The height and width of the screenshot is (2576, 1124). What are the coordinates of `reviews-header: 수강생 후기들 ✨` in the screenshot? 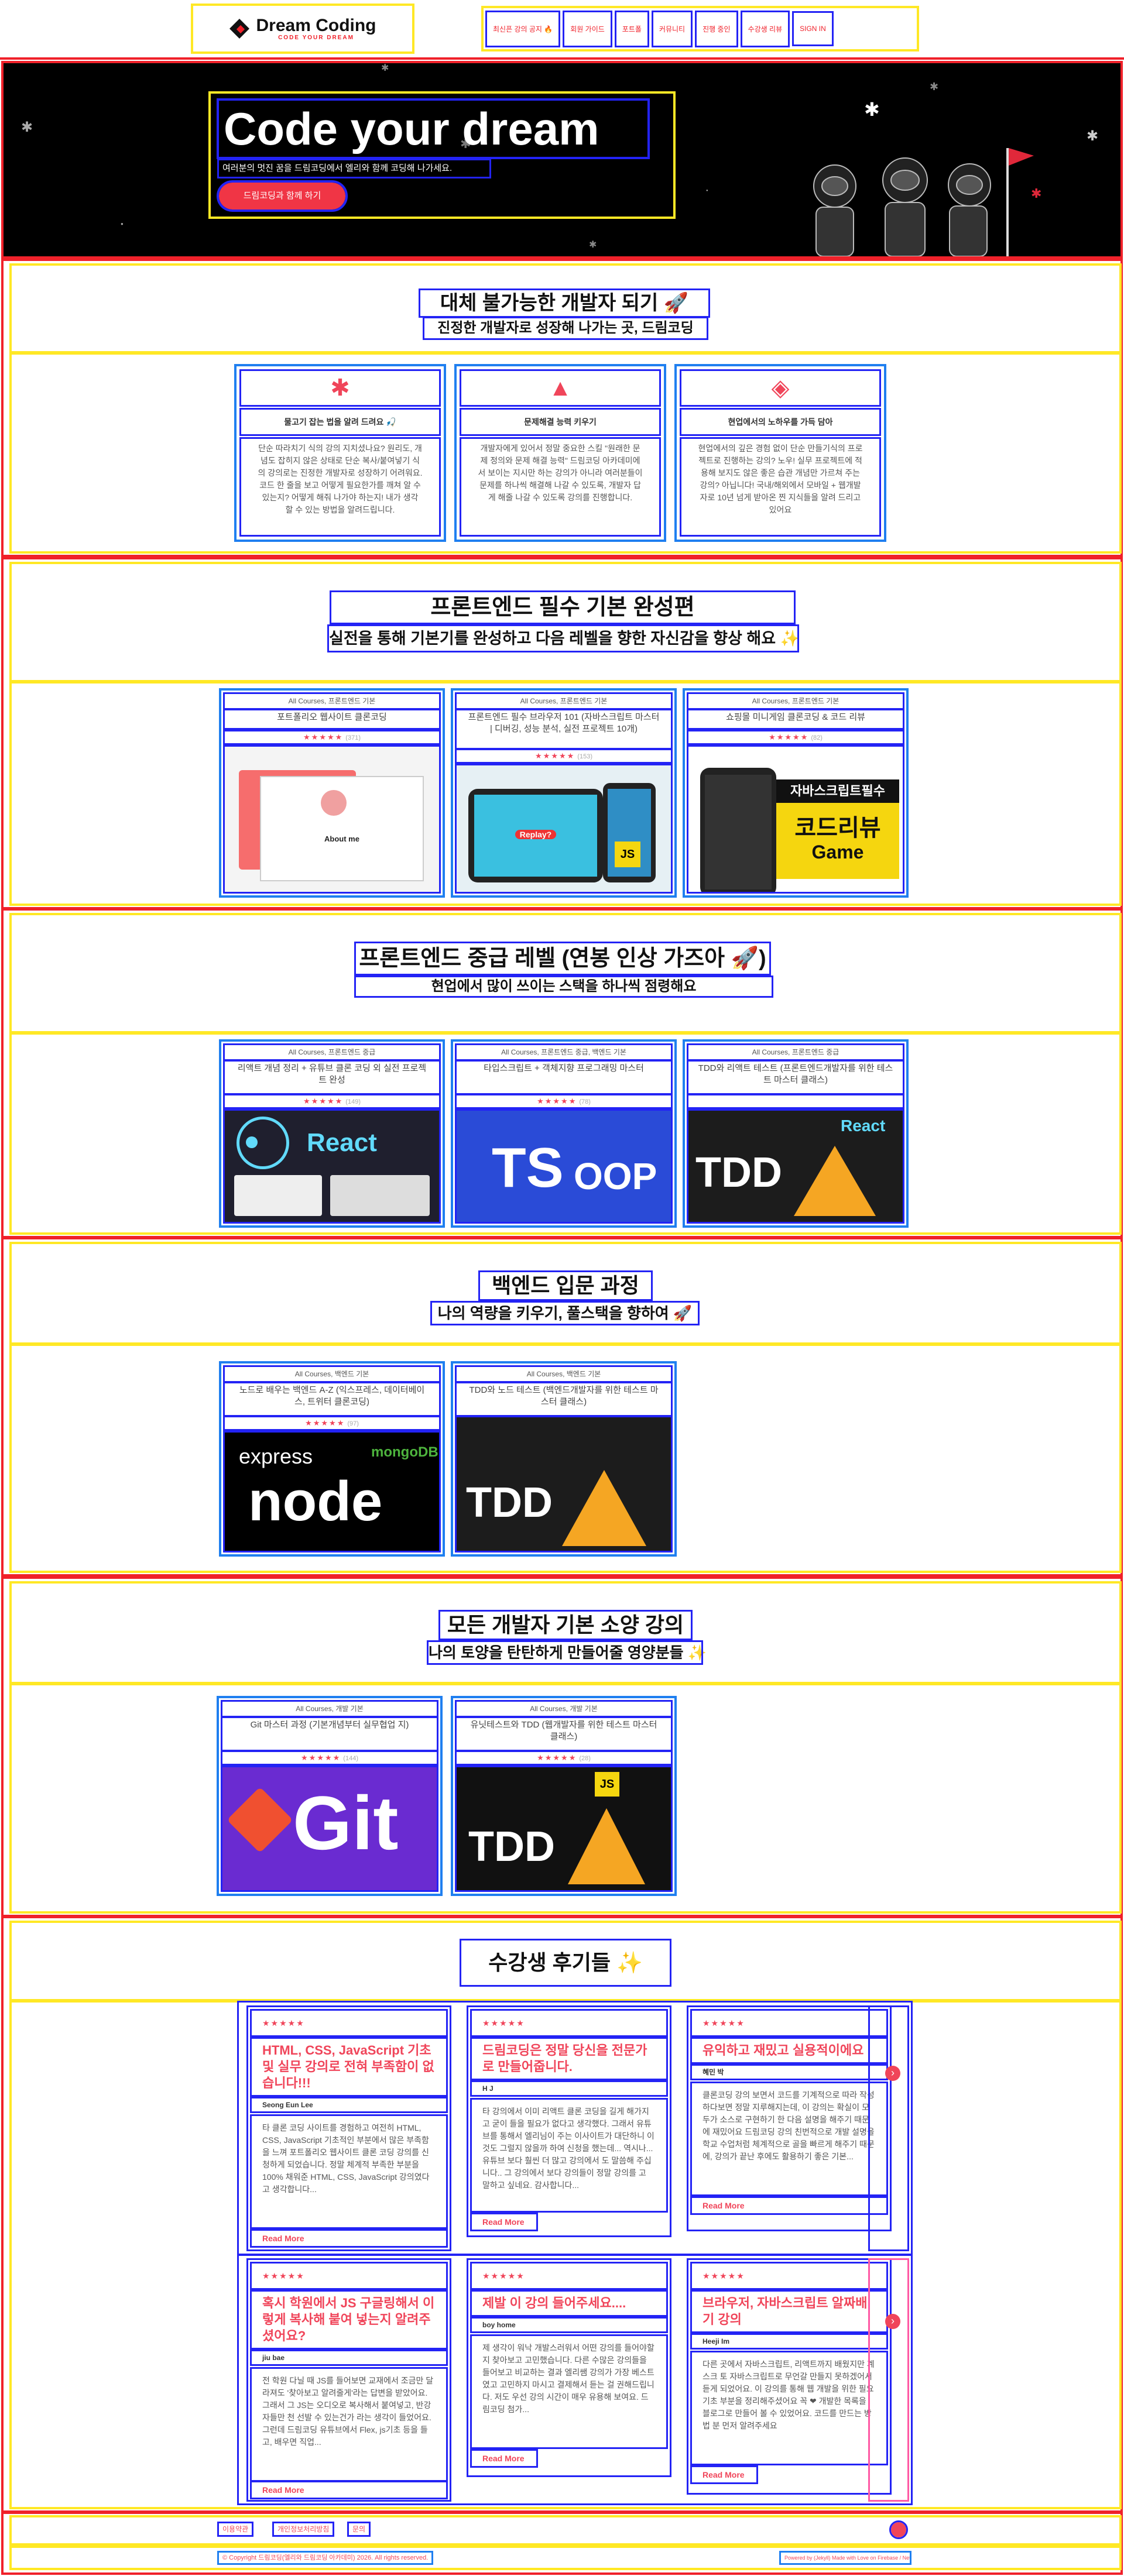 It's located at (566, 1961).